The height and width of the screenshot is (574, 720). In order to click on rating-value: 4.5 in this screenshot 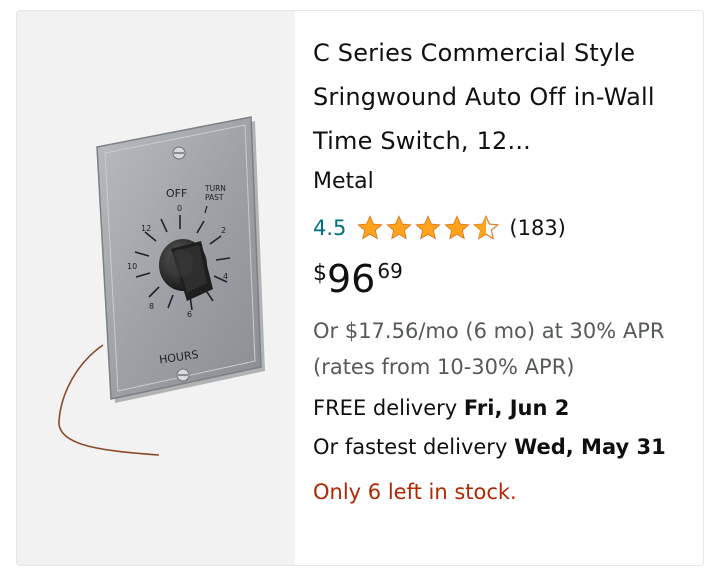, I will do `click(329, 228)`.